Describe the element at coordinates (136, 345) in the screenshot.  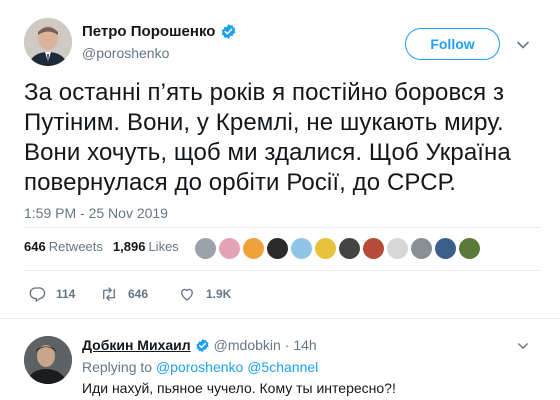
I see `reply-author-name: Добкин Михаил` at that location.